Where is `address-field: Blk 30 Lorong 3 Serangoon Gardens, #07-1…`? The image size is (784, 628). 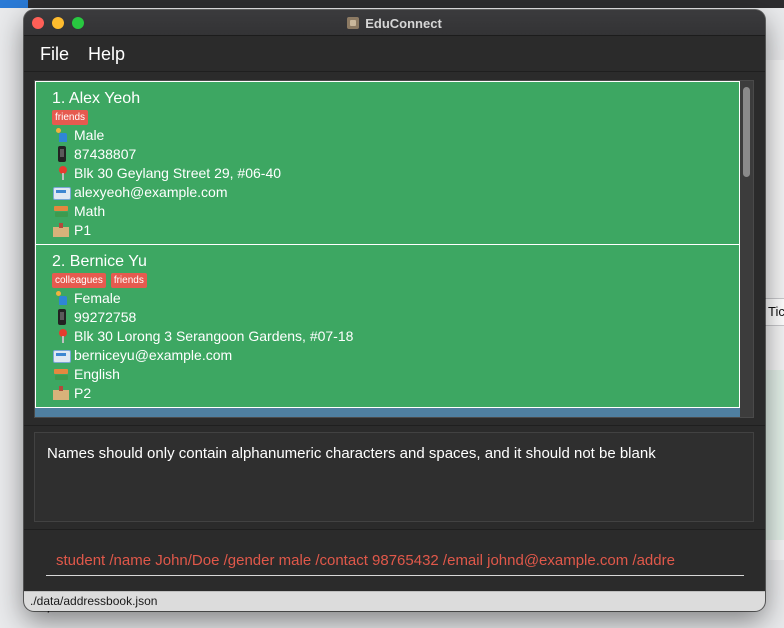
address-field: Blk 30 Lorong 3 Serangoon Gardens, #07-1… is located at coordinates (202, 336).